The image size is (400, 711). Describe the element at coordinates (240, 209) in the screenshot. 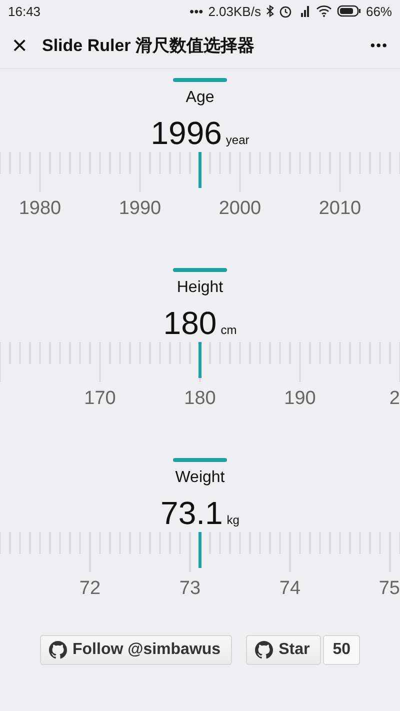

I see `scale-label: 2000` at that location.